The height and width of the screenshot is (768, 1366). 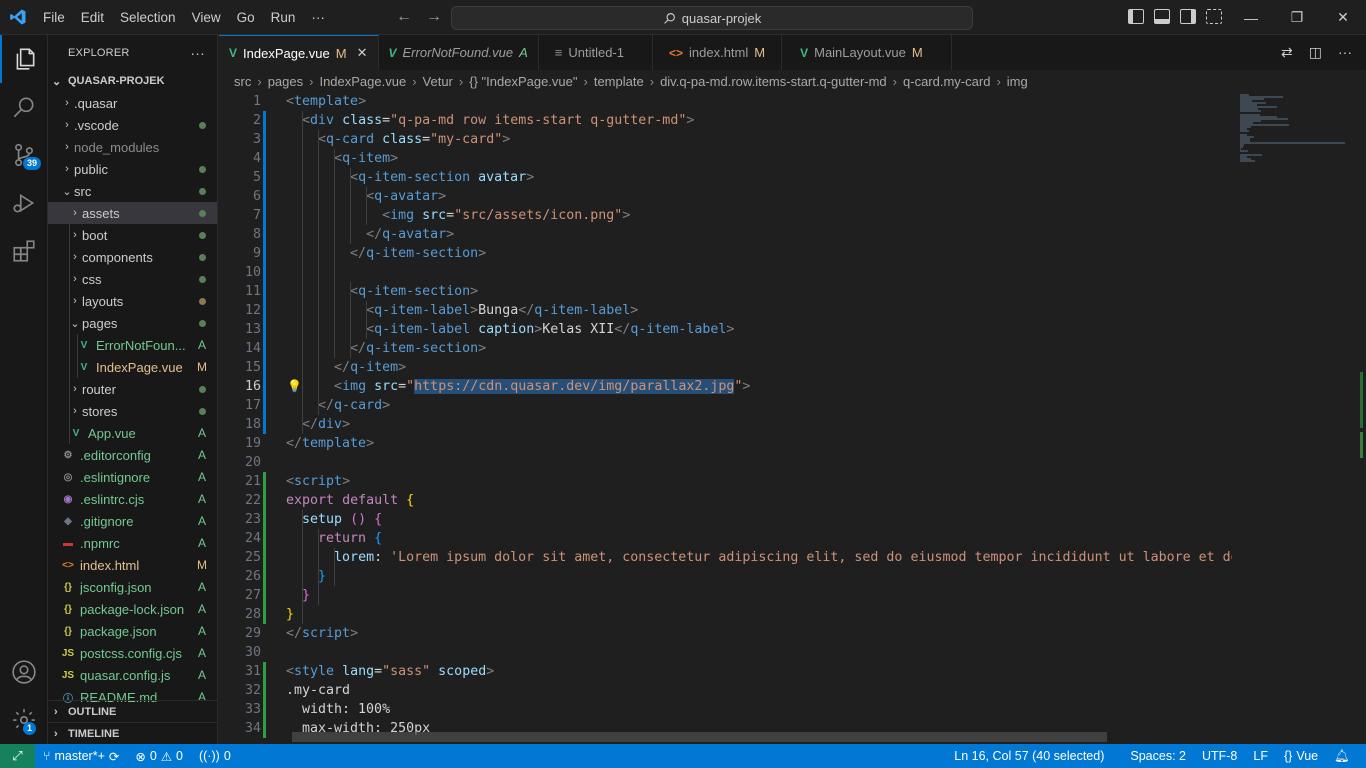 What do you see at coordinates (1251, 17) in the screenshot?
I see `minimize-icon: —` at bounding box center [1251, 17].